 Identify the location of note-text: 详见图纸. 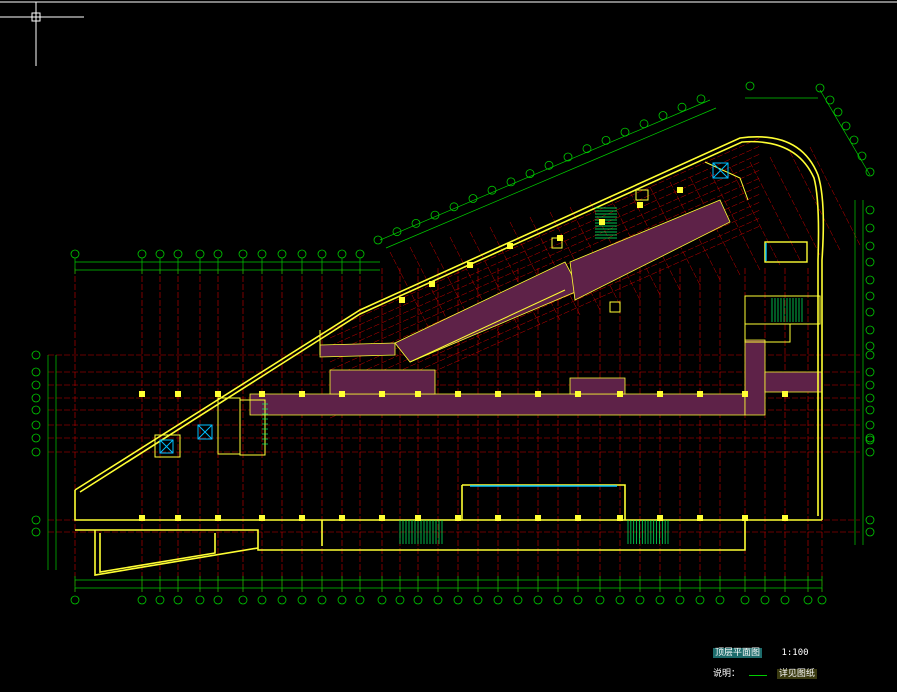
(796, 674).